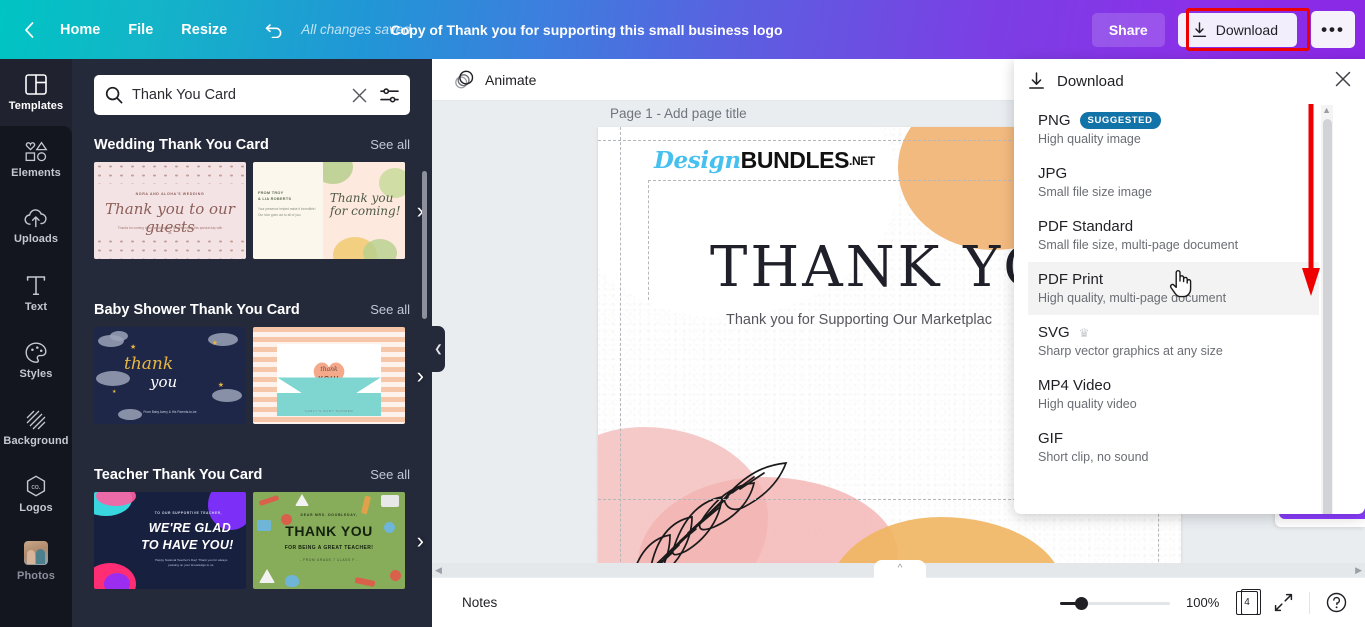 This screenshot has width=1365, height=627. Describe the element at coordinates (1115, 603) in the screenshot. I see `zoom-slider` at that location.